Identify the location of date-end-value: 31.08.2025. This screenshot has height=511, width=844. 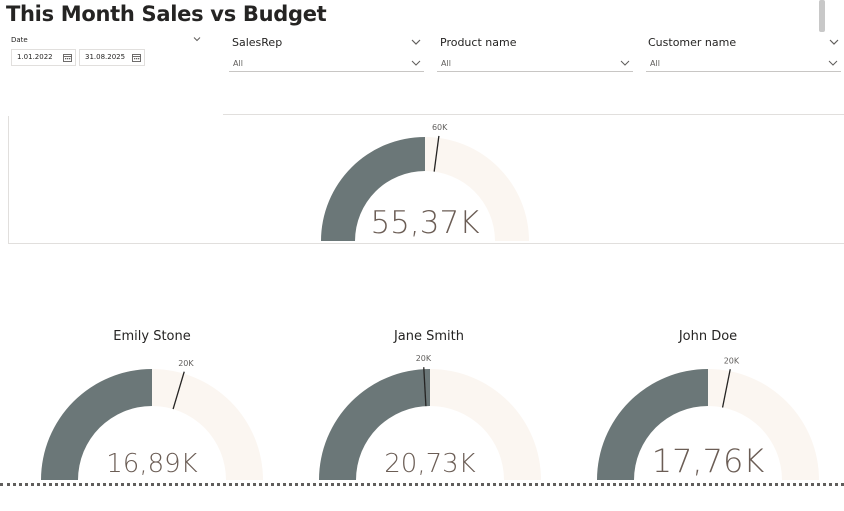
(105, 57).